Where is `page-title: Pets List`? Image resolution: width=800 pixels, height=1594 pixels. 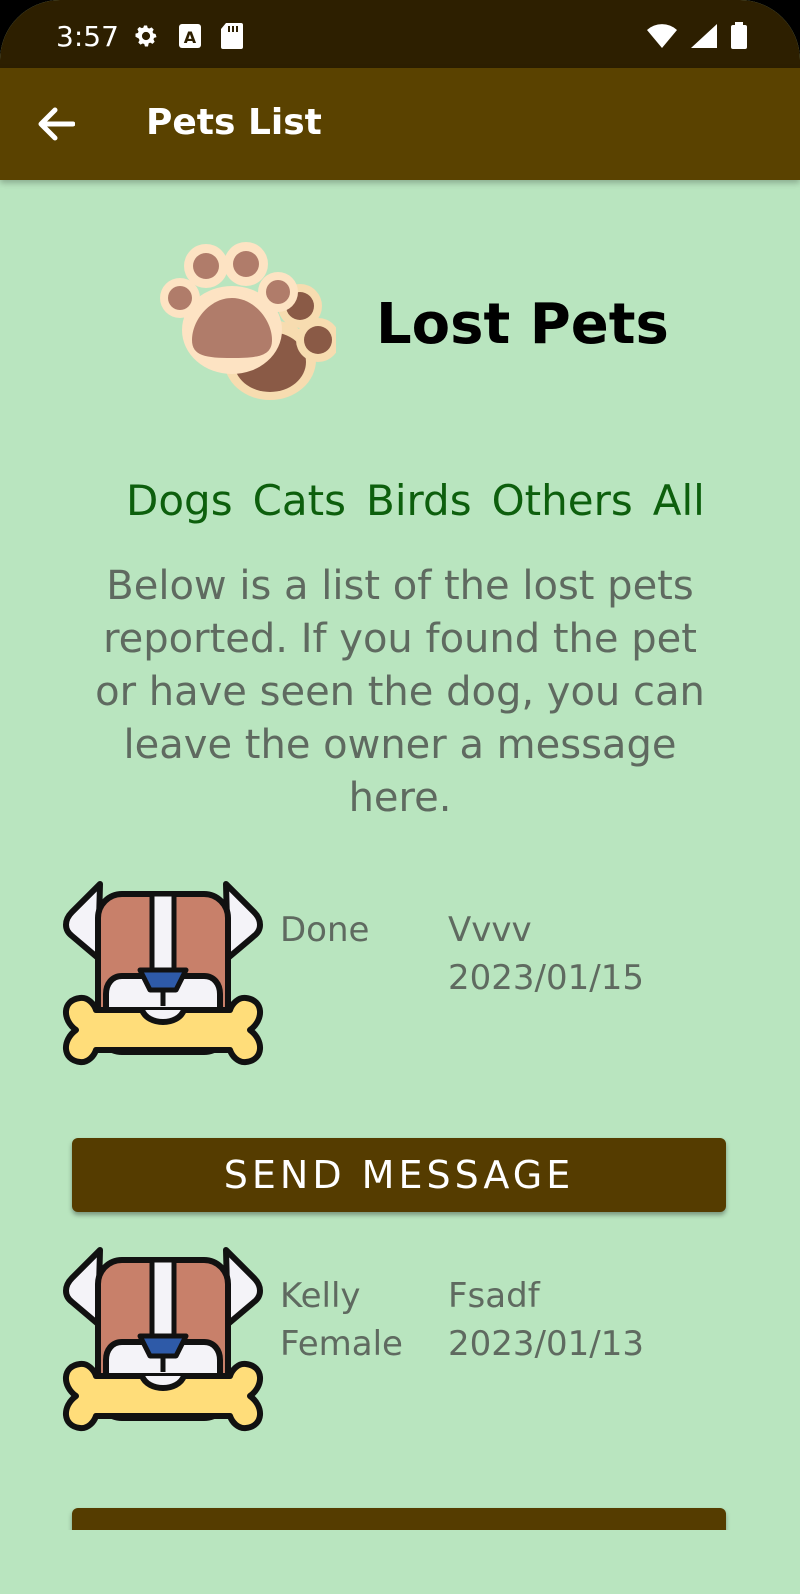
page-title: Pets List is located at coordinates (234, 122).